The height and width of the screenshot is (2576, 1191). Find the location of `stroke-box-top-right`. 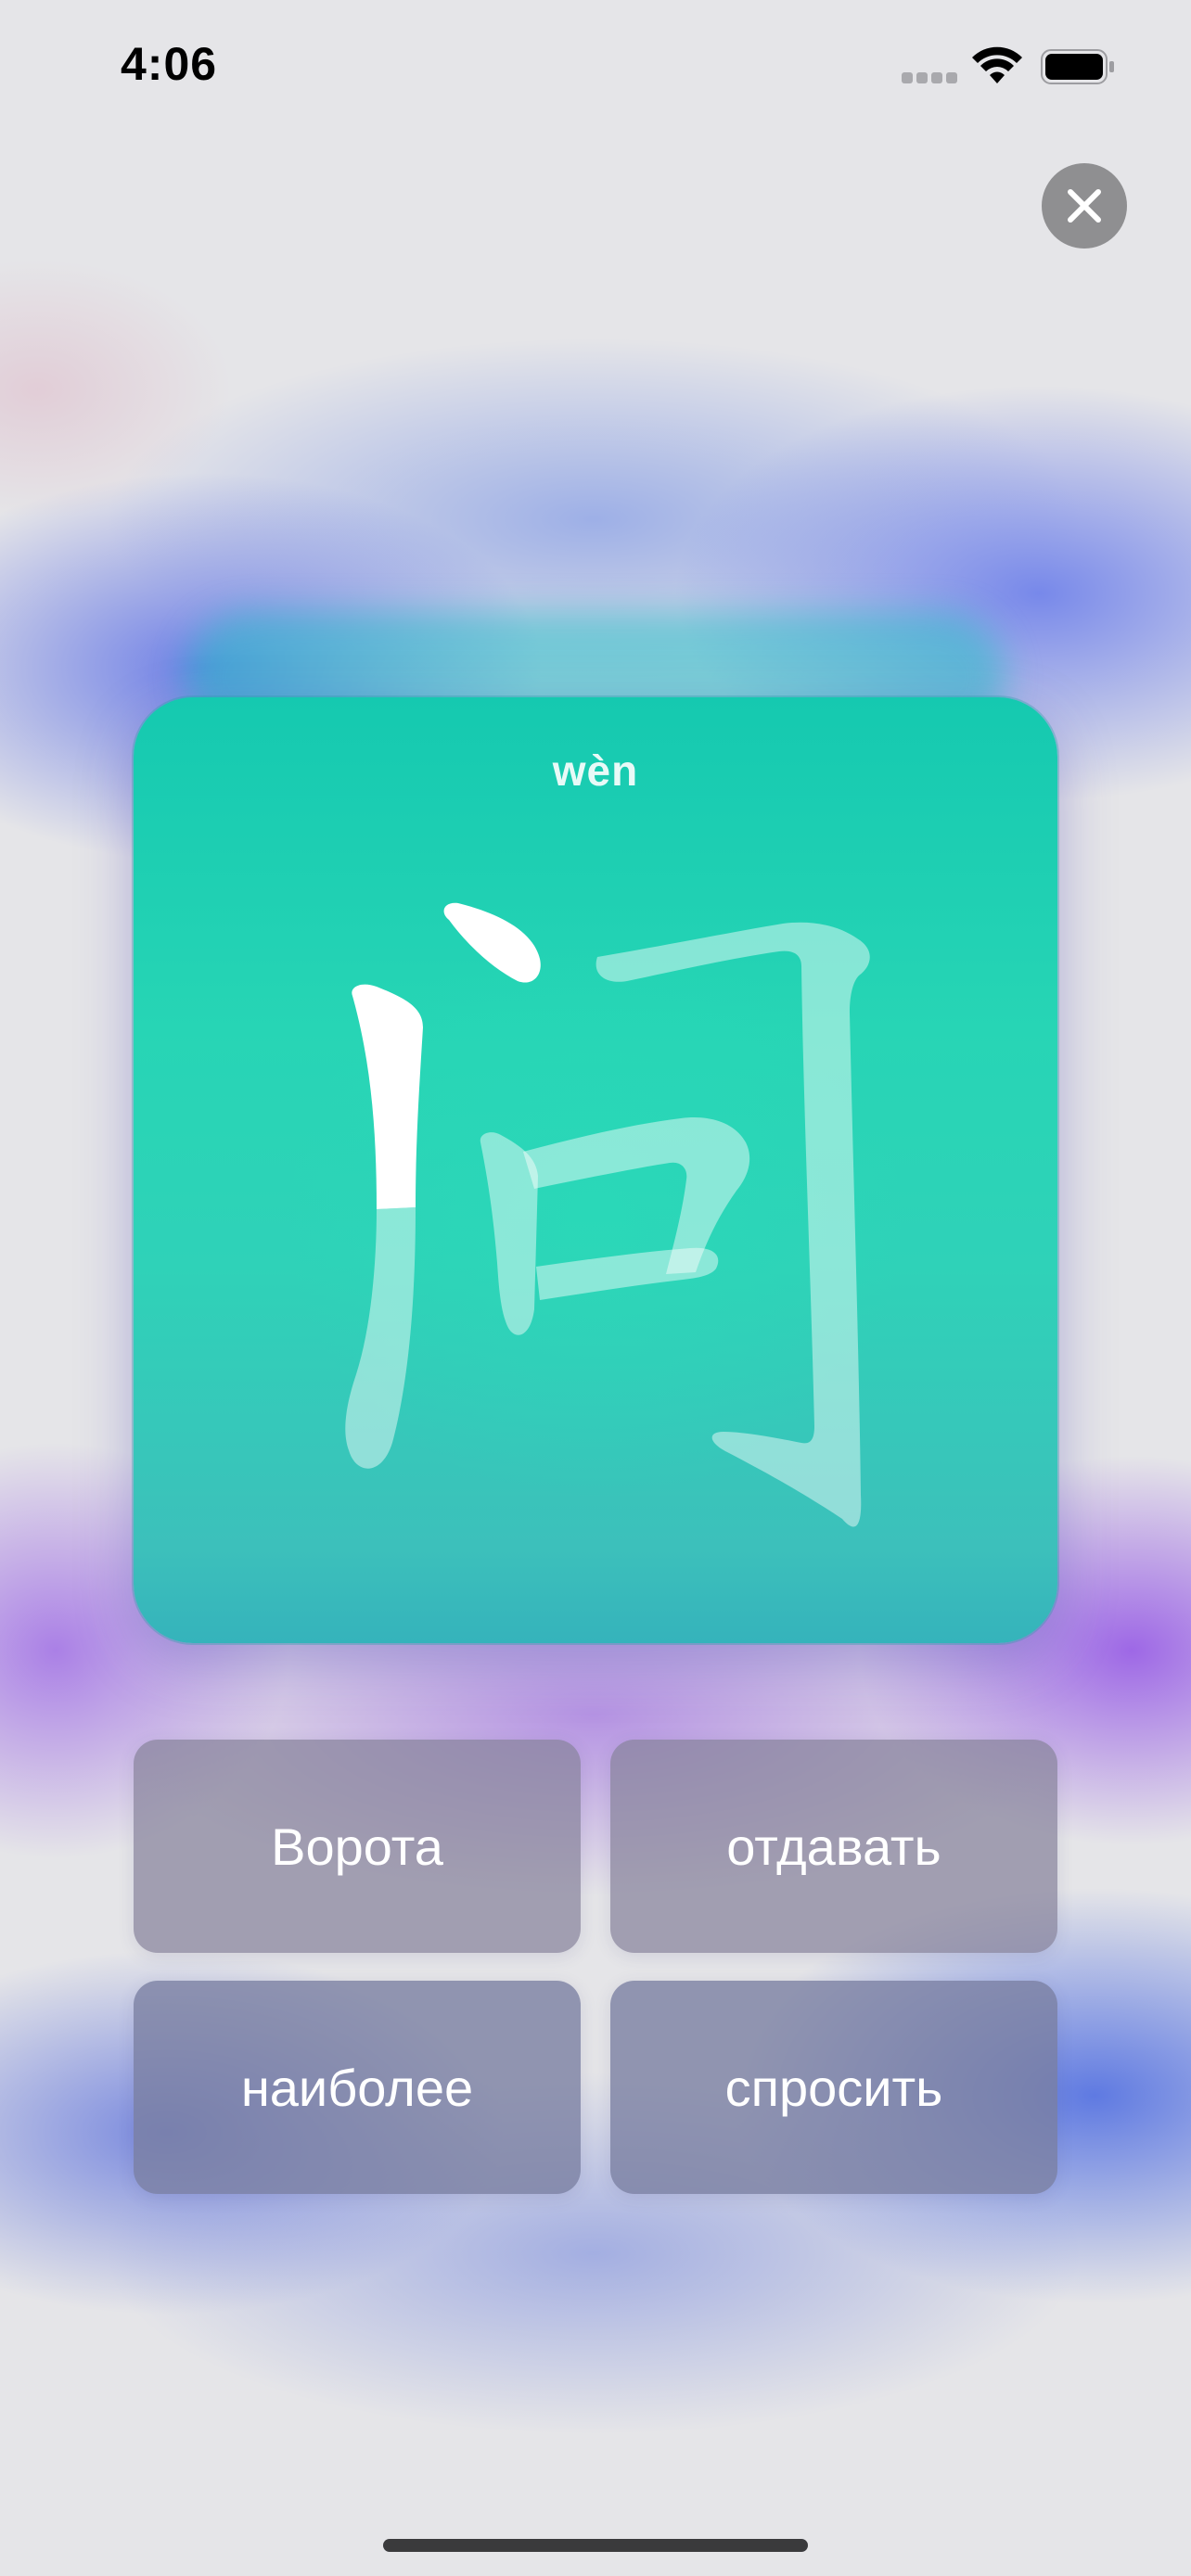

stroke-box-top-right is located at coordinates (636, 1196).